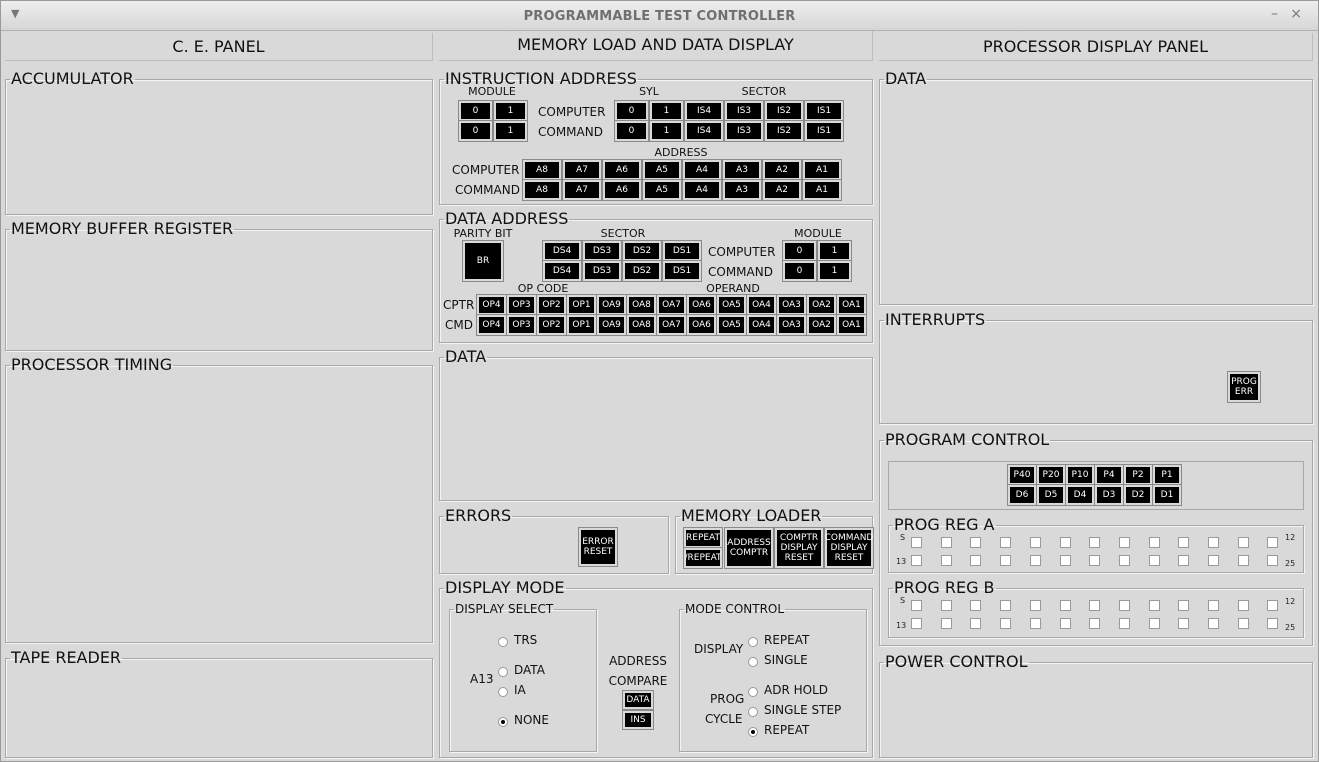 The image size is (1319, 762). What do you see at coordinates (1051, 475) in the screenshot?
I see `p-register-button: P20` at bounding box center [1051, 475].